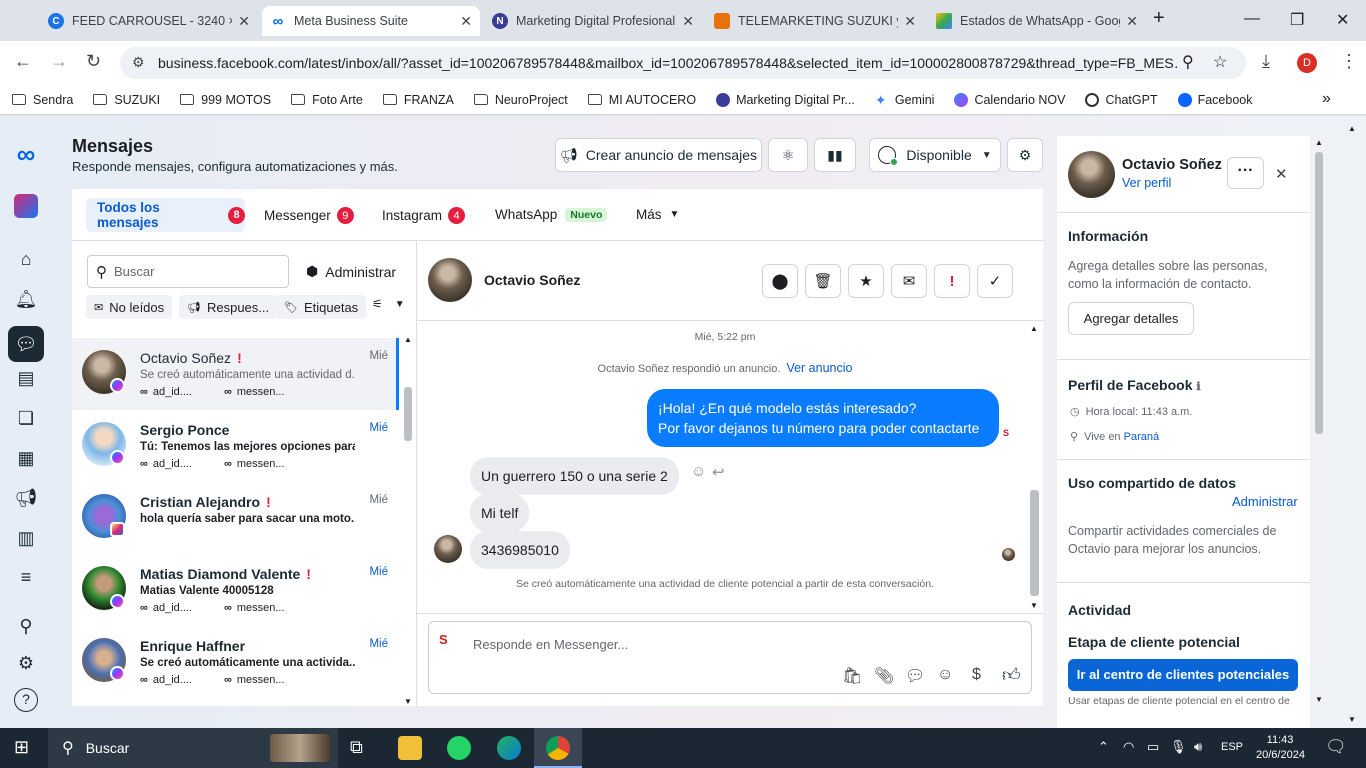 Image resolution: width=1366 pixels, height=768 pixels. What do you see at coordinates (321, 307) in the screenshot?
I see `filter-labels: 🏷︎ Etiquetas` at bounding box center [321, 307].